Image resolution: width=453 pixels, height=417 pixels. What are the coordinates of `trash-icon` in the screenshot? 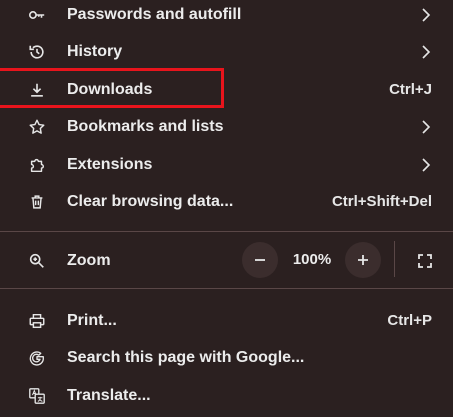 It's located at (37, 202).